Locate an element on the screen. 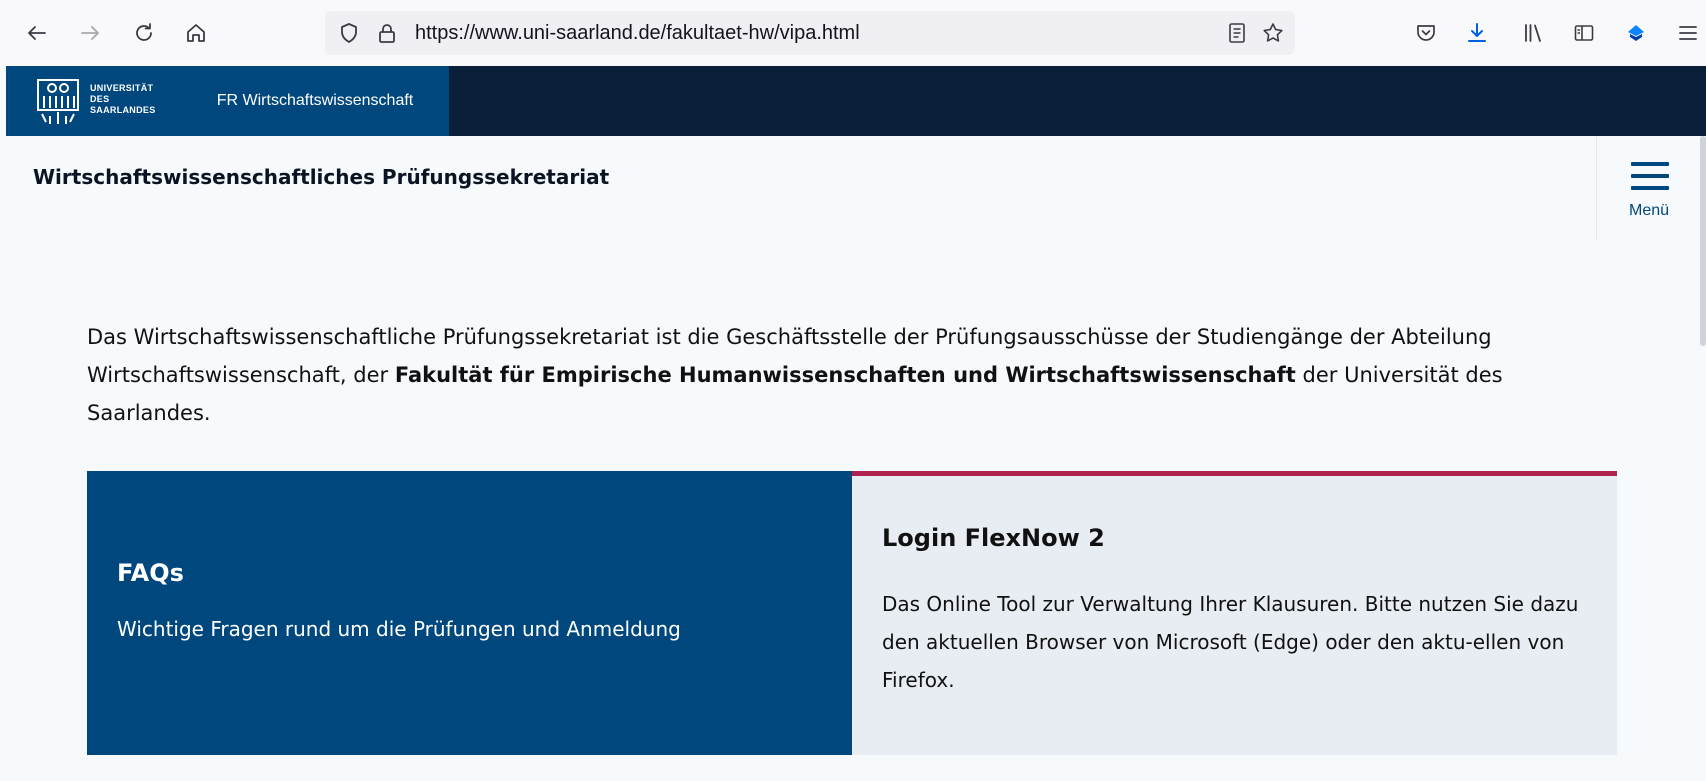 Image resolution: width=1706 pixels, height=781 pixels. extension-icon is located at coordinates (1636, 33).